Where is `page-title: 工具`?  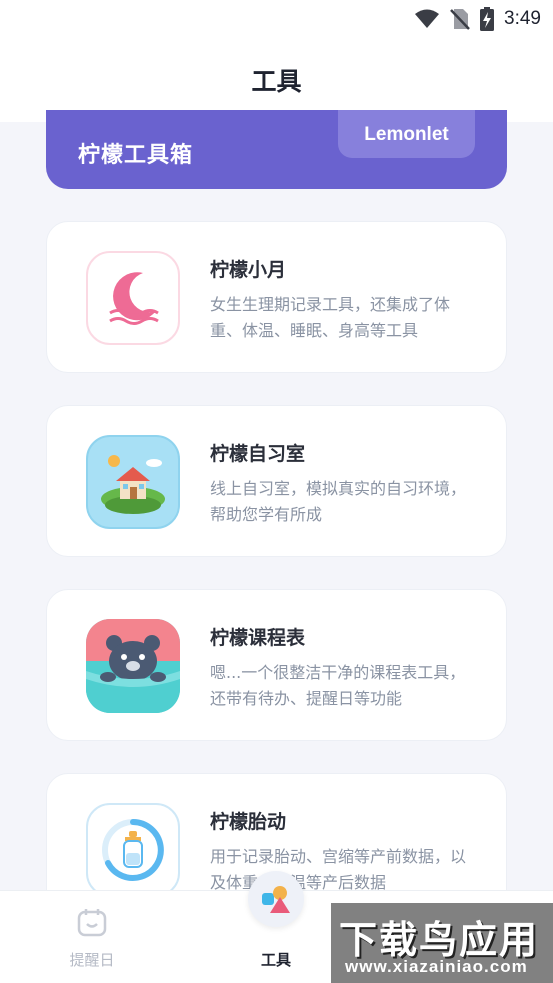
page-title: 工具 is located at coordinates (276, 81).